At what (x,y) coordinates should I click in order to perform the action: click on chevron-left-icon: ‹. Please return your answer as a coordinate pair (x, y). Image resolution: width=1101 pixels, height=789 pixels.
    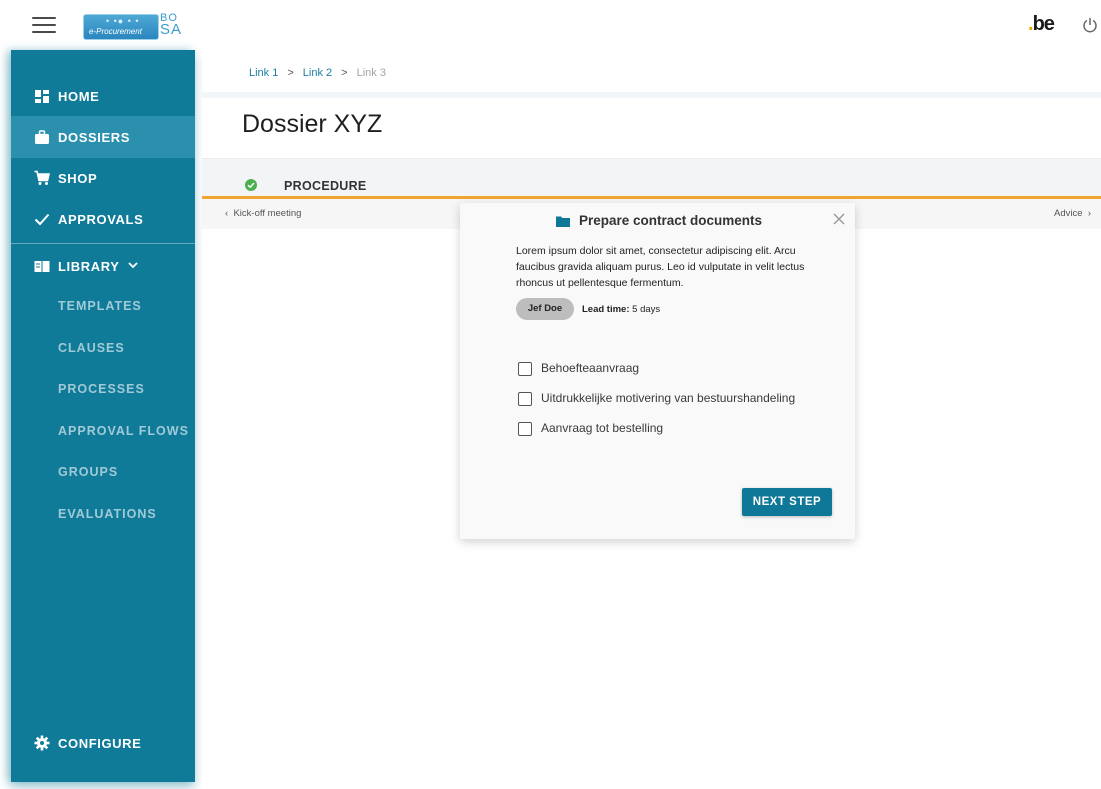
    Looking at the image, I should click on (227, 213).